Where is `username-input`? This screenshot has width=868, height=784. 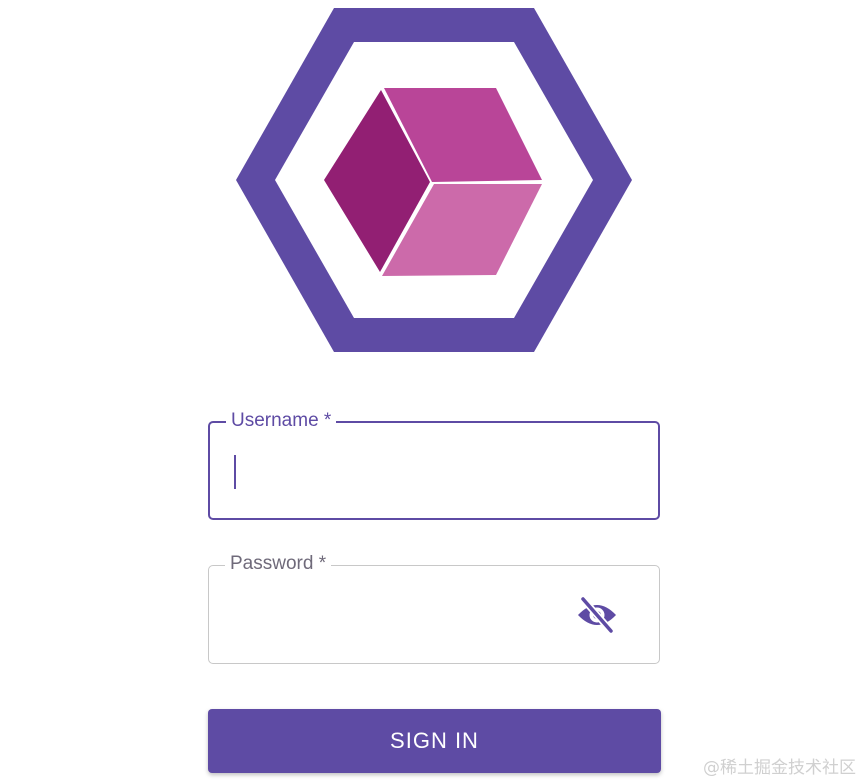 username-input is located at coordinates (434, 471).